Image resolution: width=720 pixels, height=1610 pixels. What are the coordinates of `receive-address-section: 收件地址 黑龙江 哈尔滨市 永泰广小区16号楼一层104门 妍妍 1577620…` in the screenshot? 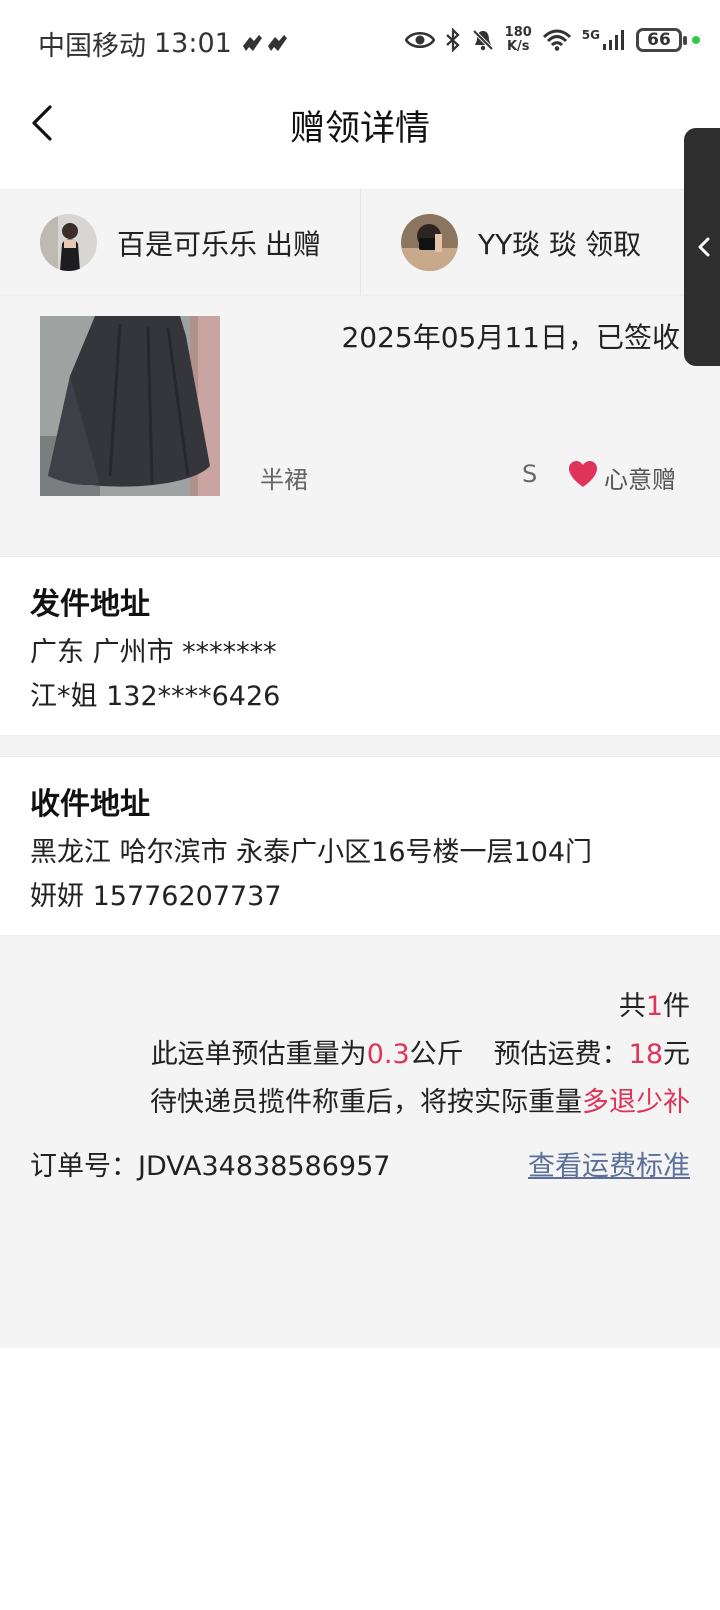 It's located at (360, 846).